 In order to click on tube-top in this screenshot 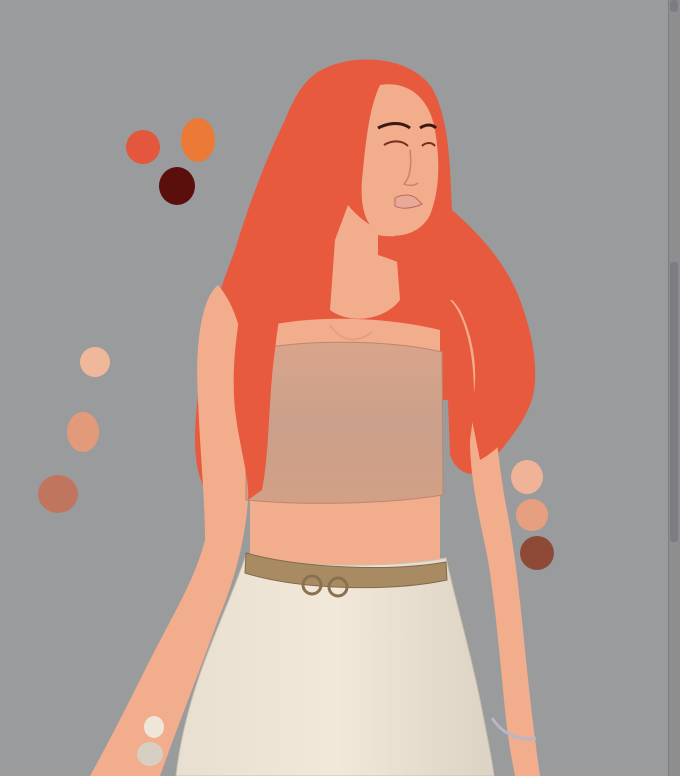, I will do `click(344, 422)`.